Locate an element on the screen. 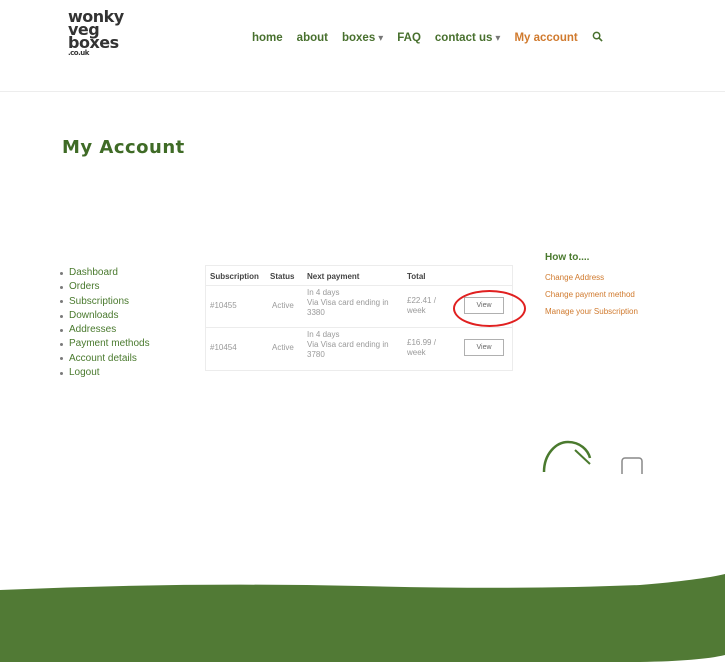 The height and width of the screenshot is (662, 725). logo-line-3: boxes is located at coordinates (93, 42).